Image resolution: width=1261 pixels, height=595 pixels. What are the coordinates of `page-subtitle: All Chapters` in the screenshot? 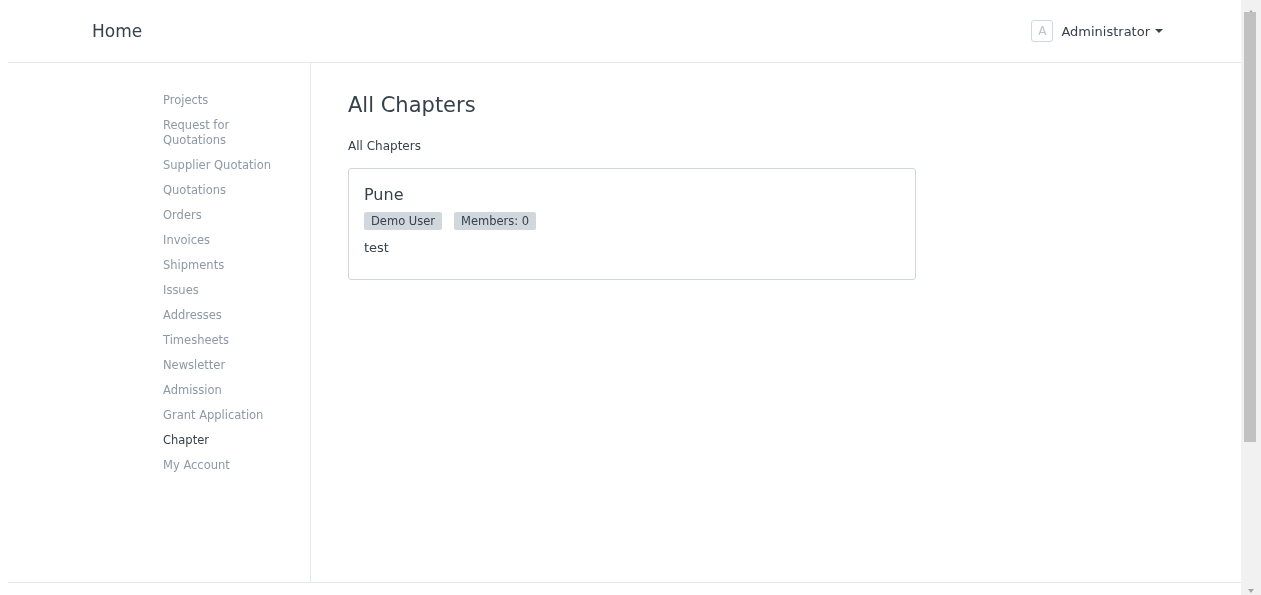 It's located at (385, 146).